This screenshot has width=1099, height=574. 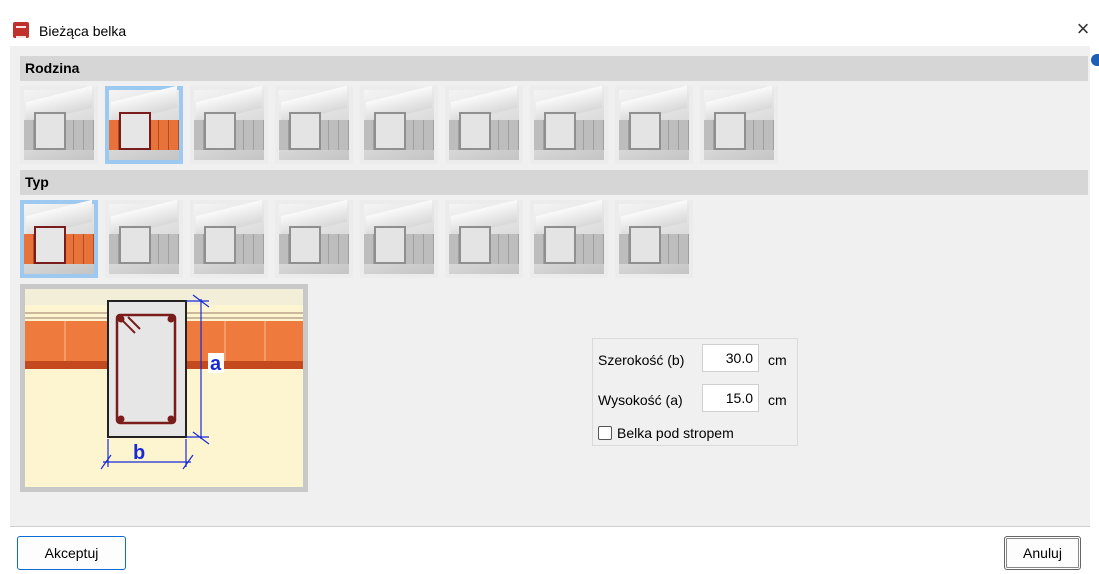 What do you see at coordinates (777, 360) in the screenshot?
I see `width-unit: cm` at bounding box center [777, 360].